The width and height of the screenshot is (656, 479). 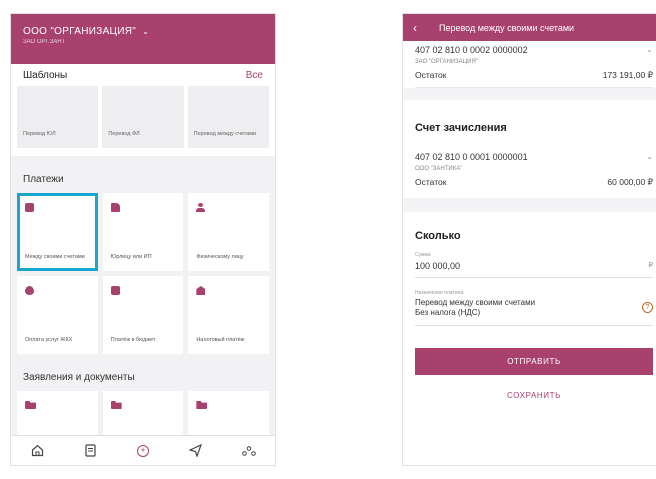 I want to click on add-icon: +, so click(x=143, y=451).